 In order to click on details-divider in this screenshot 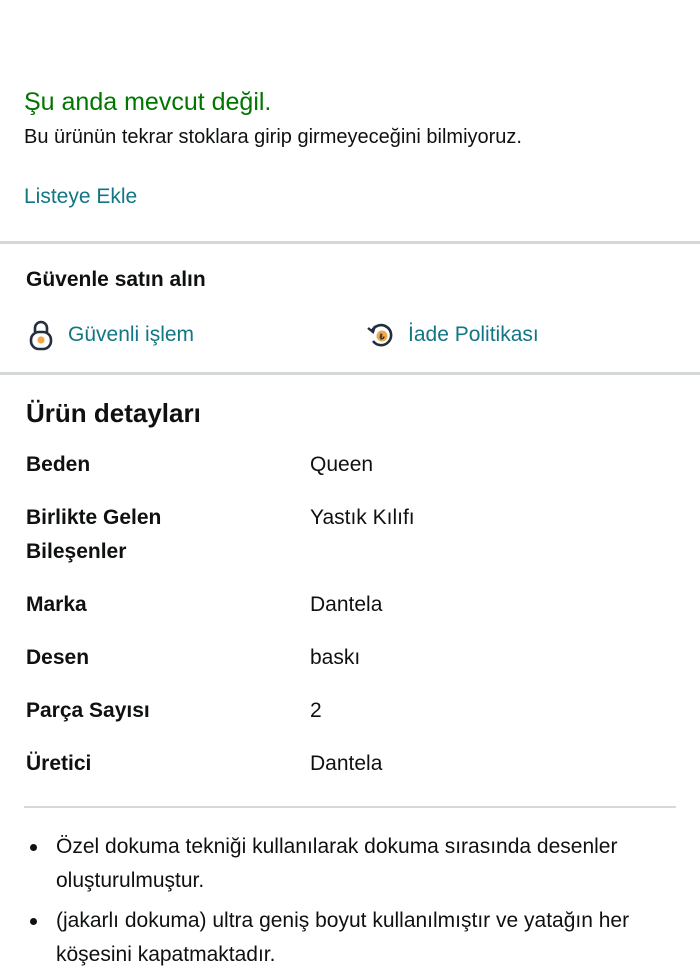, I will do `click(350, 807)`.